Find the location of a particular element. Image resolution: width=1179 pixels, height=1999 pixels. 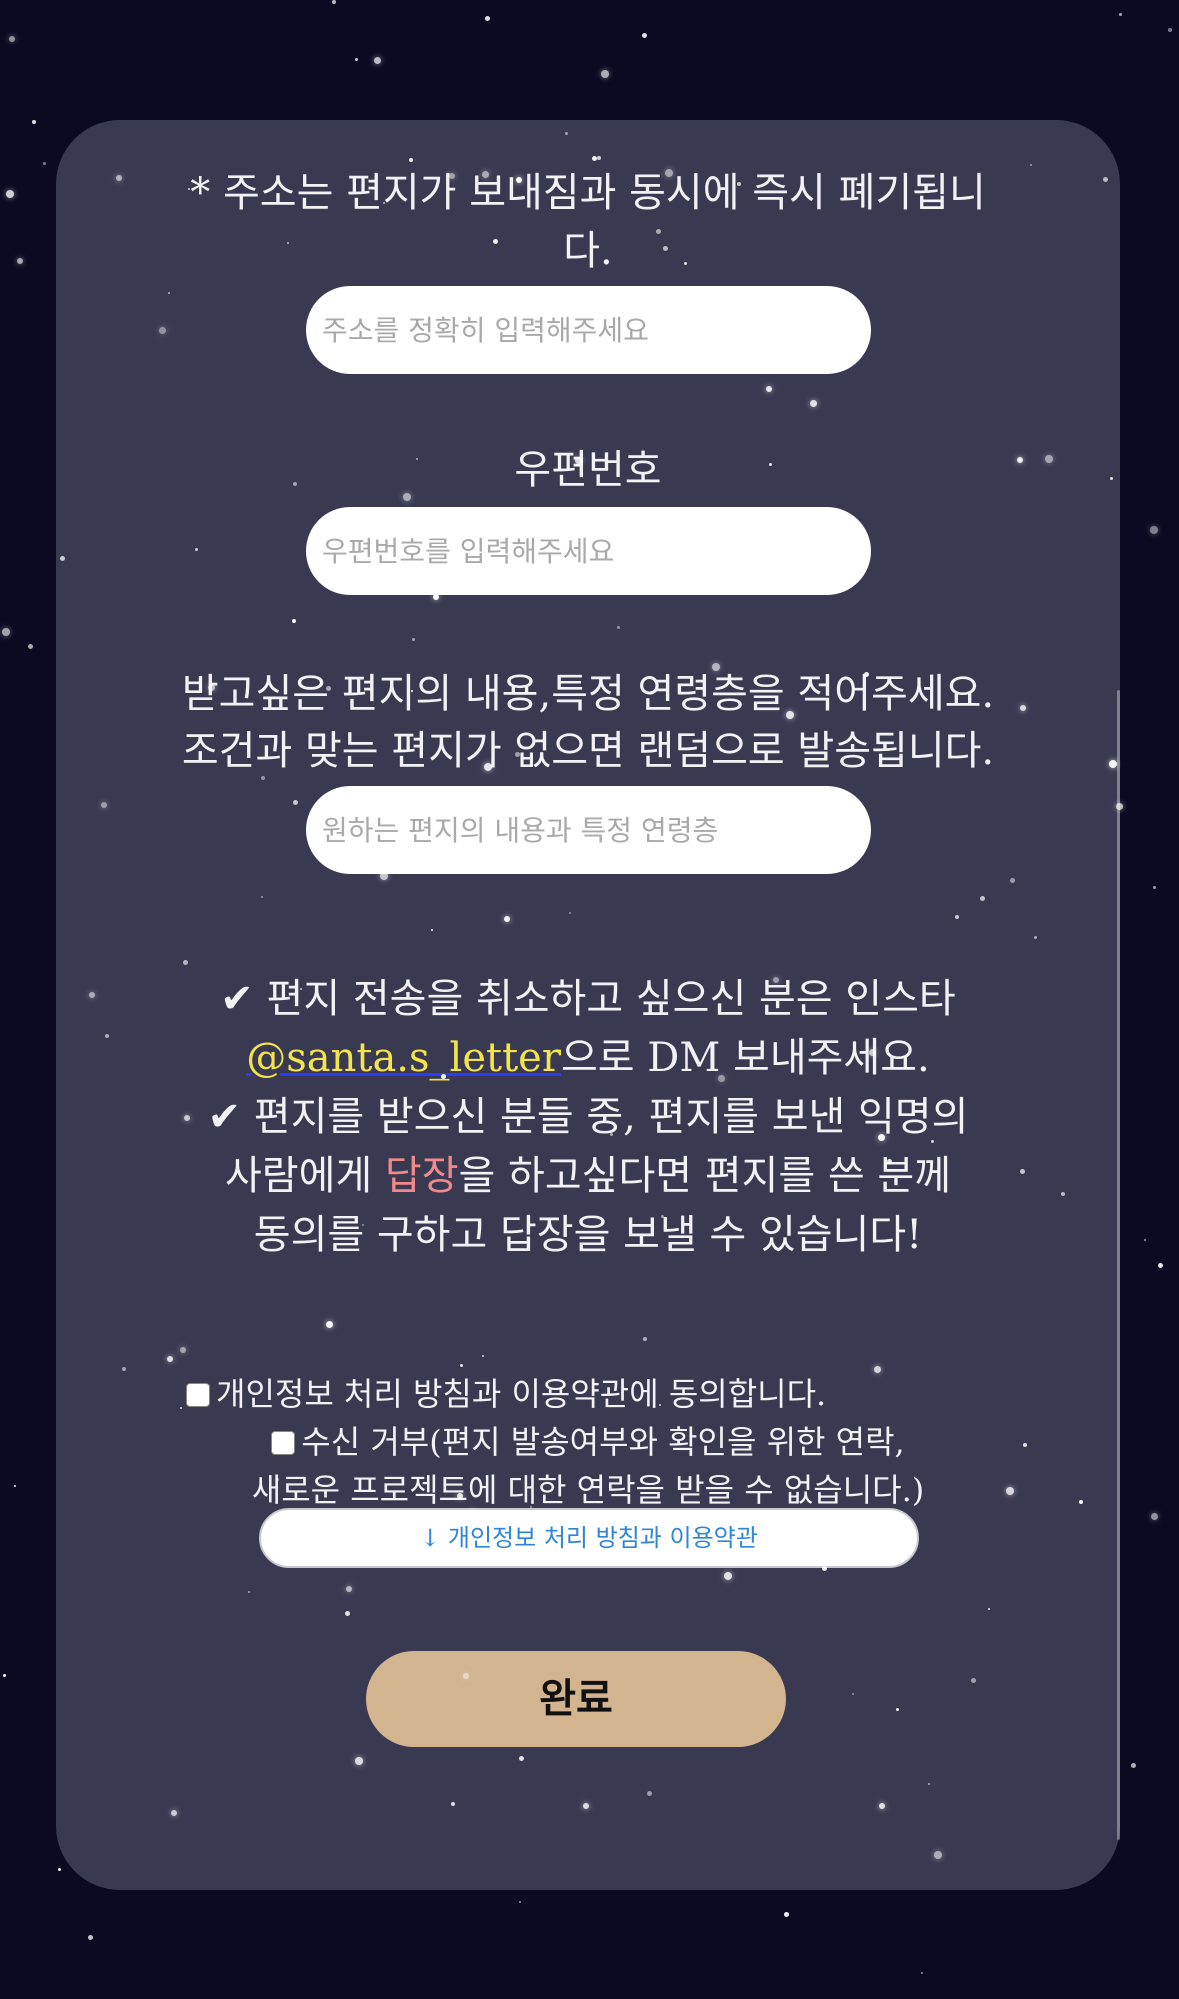

notice-text-fragment: 을 하고싶다면 편지를 쓴 분께 is located at coordinates (704, 1176).